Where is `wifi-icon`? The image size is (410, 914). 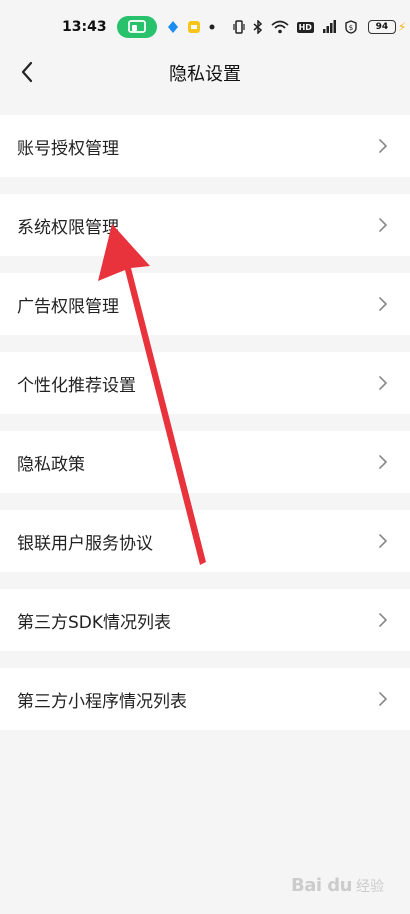 wifi-icon is located at coordinates (279, 27).